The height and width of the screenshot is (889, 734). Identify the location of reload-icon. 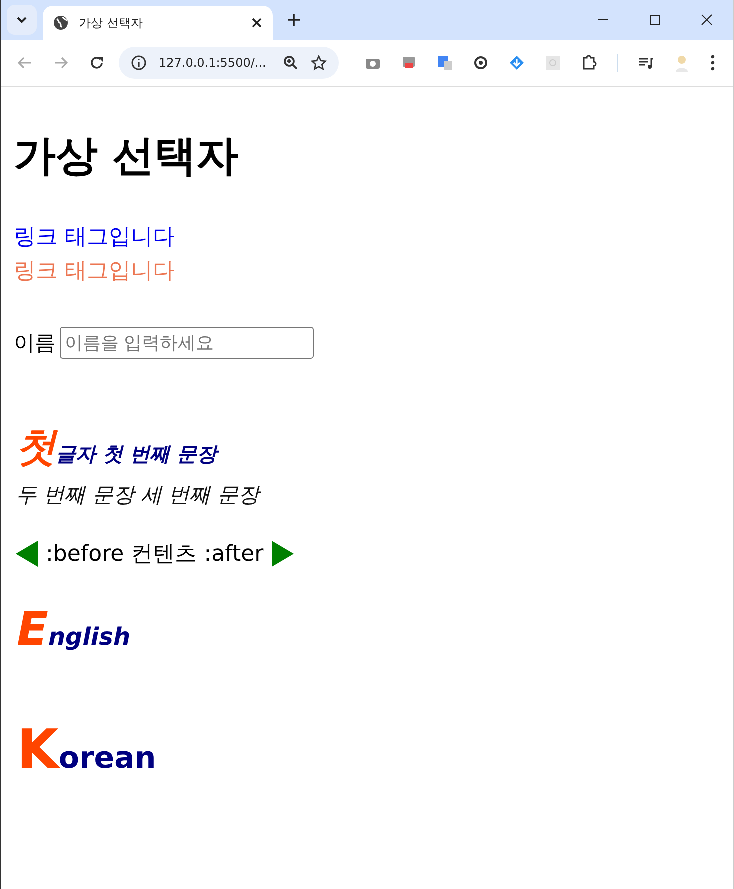
(97, 63).